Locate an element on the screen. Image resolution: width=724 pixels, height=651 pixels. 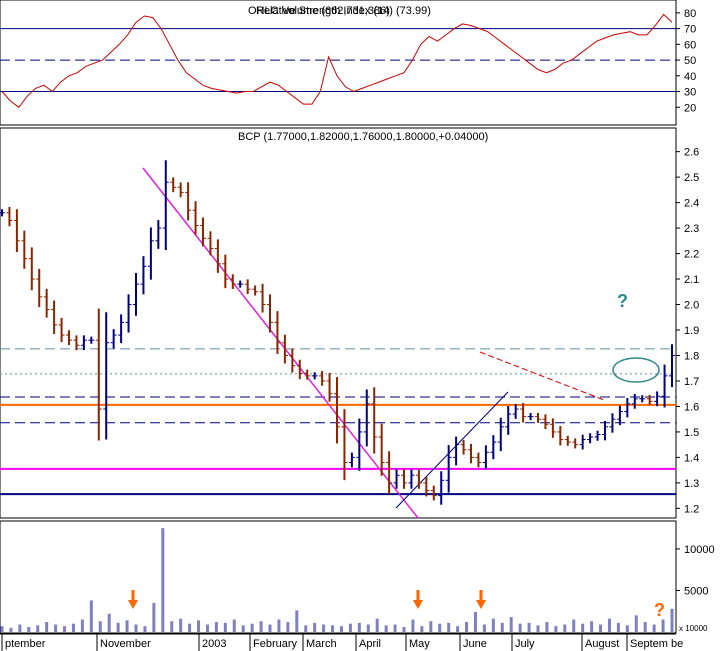
price-tick-label: 1.6 is located at coordinates (691, 407).